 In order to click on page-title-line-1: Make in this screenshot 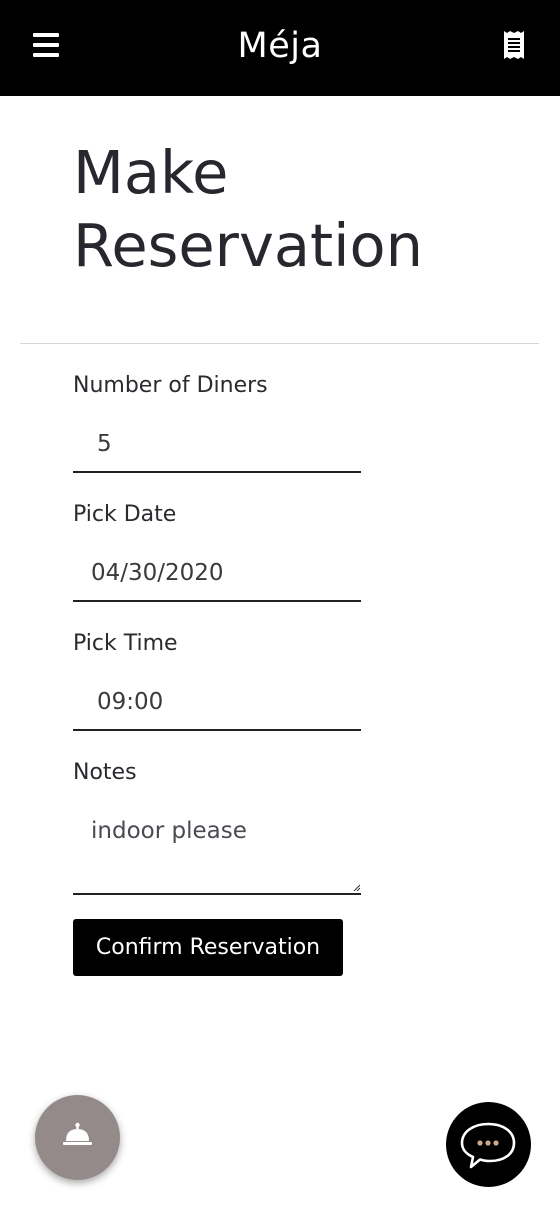, I will do `click(151, 172)`.